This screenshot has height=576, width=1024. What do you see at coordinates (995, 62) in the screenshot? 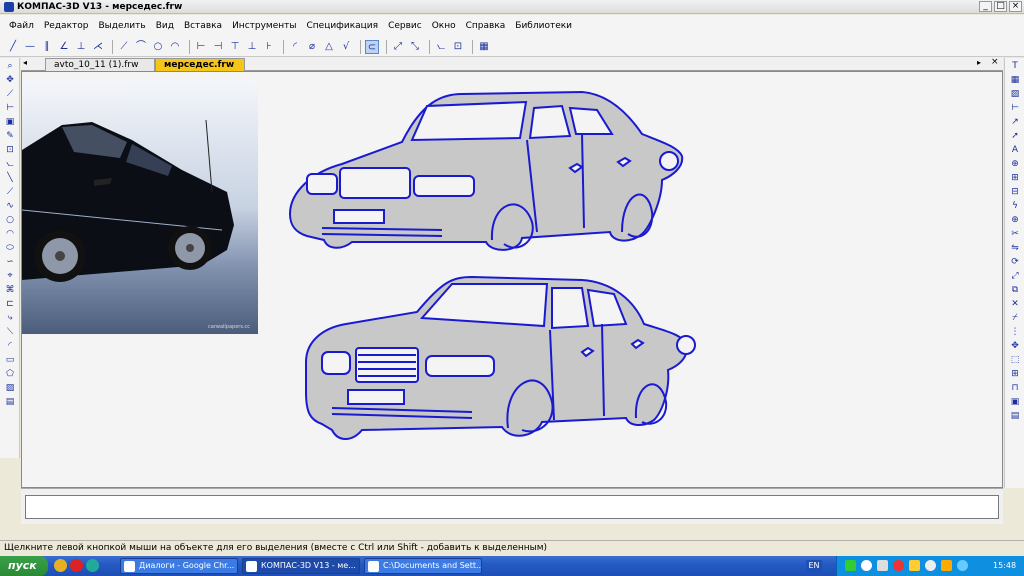
I see `close-doc-icon: ×` at bounding box center [995, 62].